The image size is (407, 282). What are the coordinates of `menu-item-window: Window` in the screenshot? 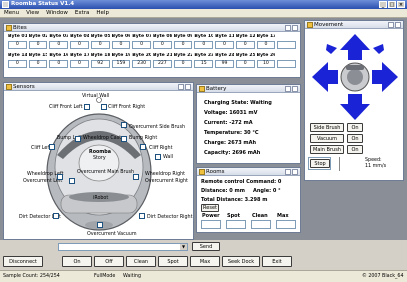 It's located at (57, 13).